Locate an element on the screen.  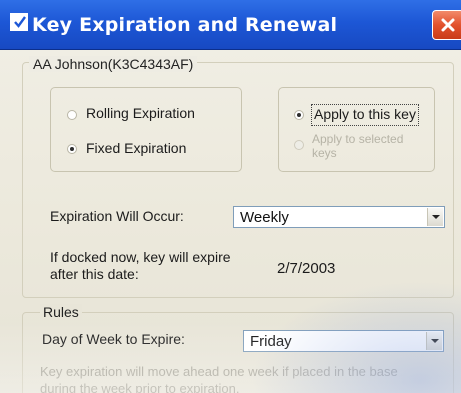
day-of-week-select: Friday is located at coordinates (343, 341).